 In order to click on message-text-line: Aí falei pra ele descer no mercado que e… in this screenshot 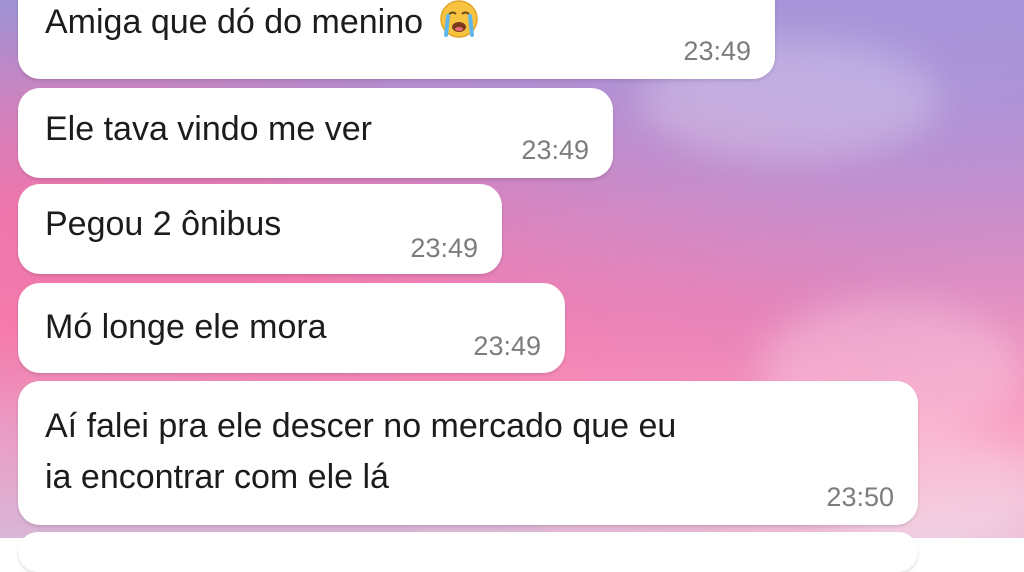, I will do `click(361, 426)`.